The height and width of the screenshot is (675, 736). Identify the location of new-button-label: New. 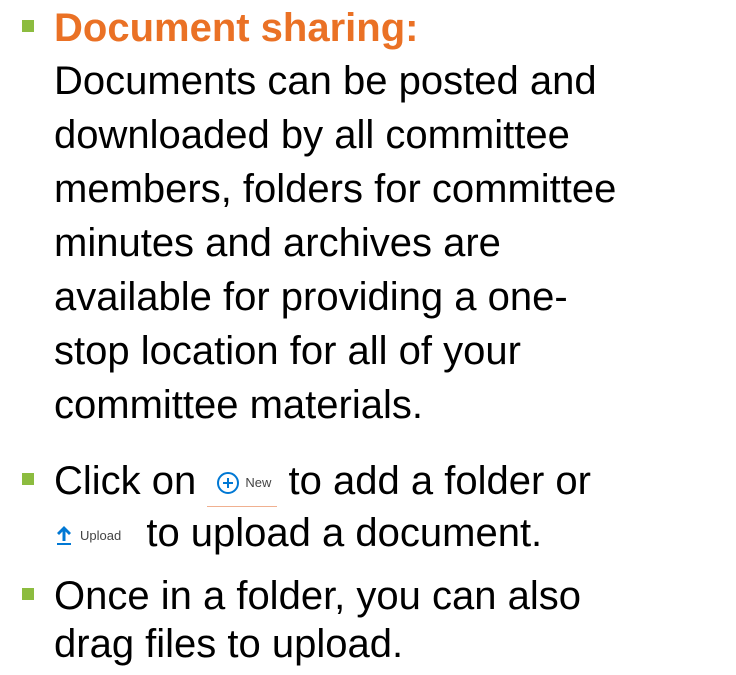
(258, 483).